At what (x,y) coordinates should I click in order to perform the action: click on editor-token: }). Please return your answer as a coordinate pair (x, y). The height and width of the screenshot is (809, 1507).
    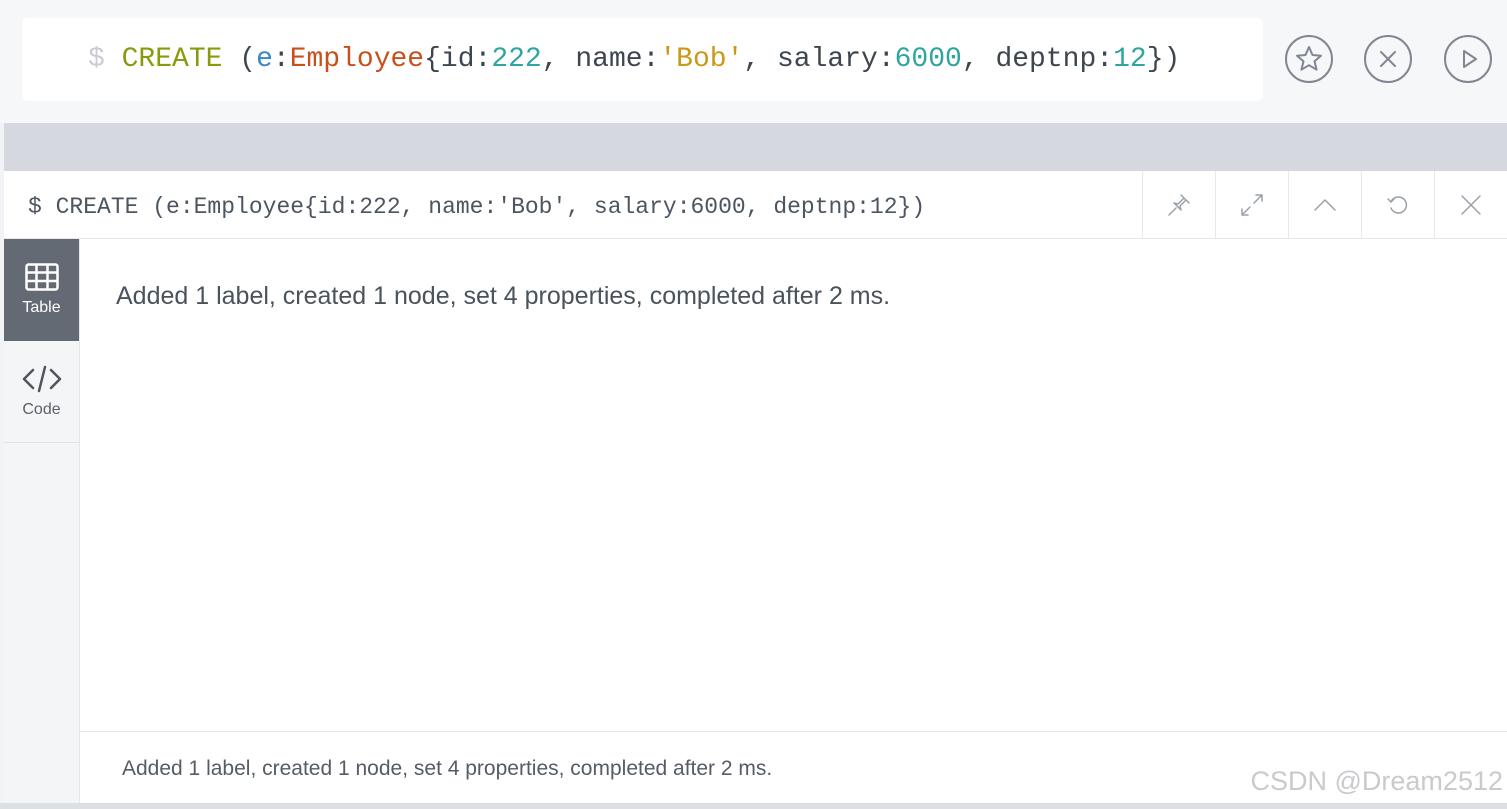
    Looking at the image, I should click on (1163, 59).